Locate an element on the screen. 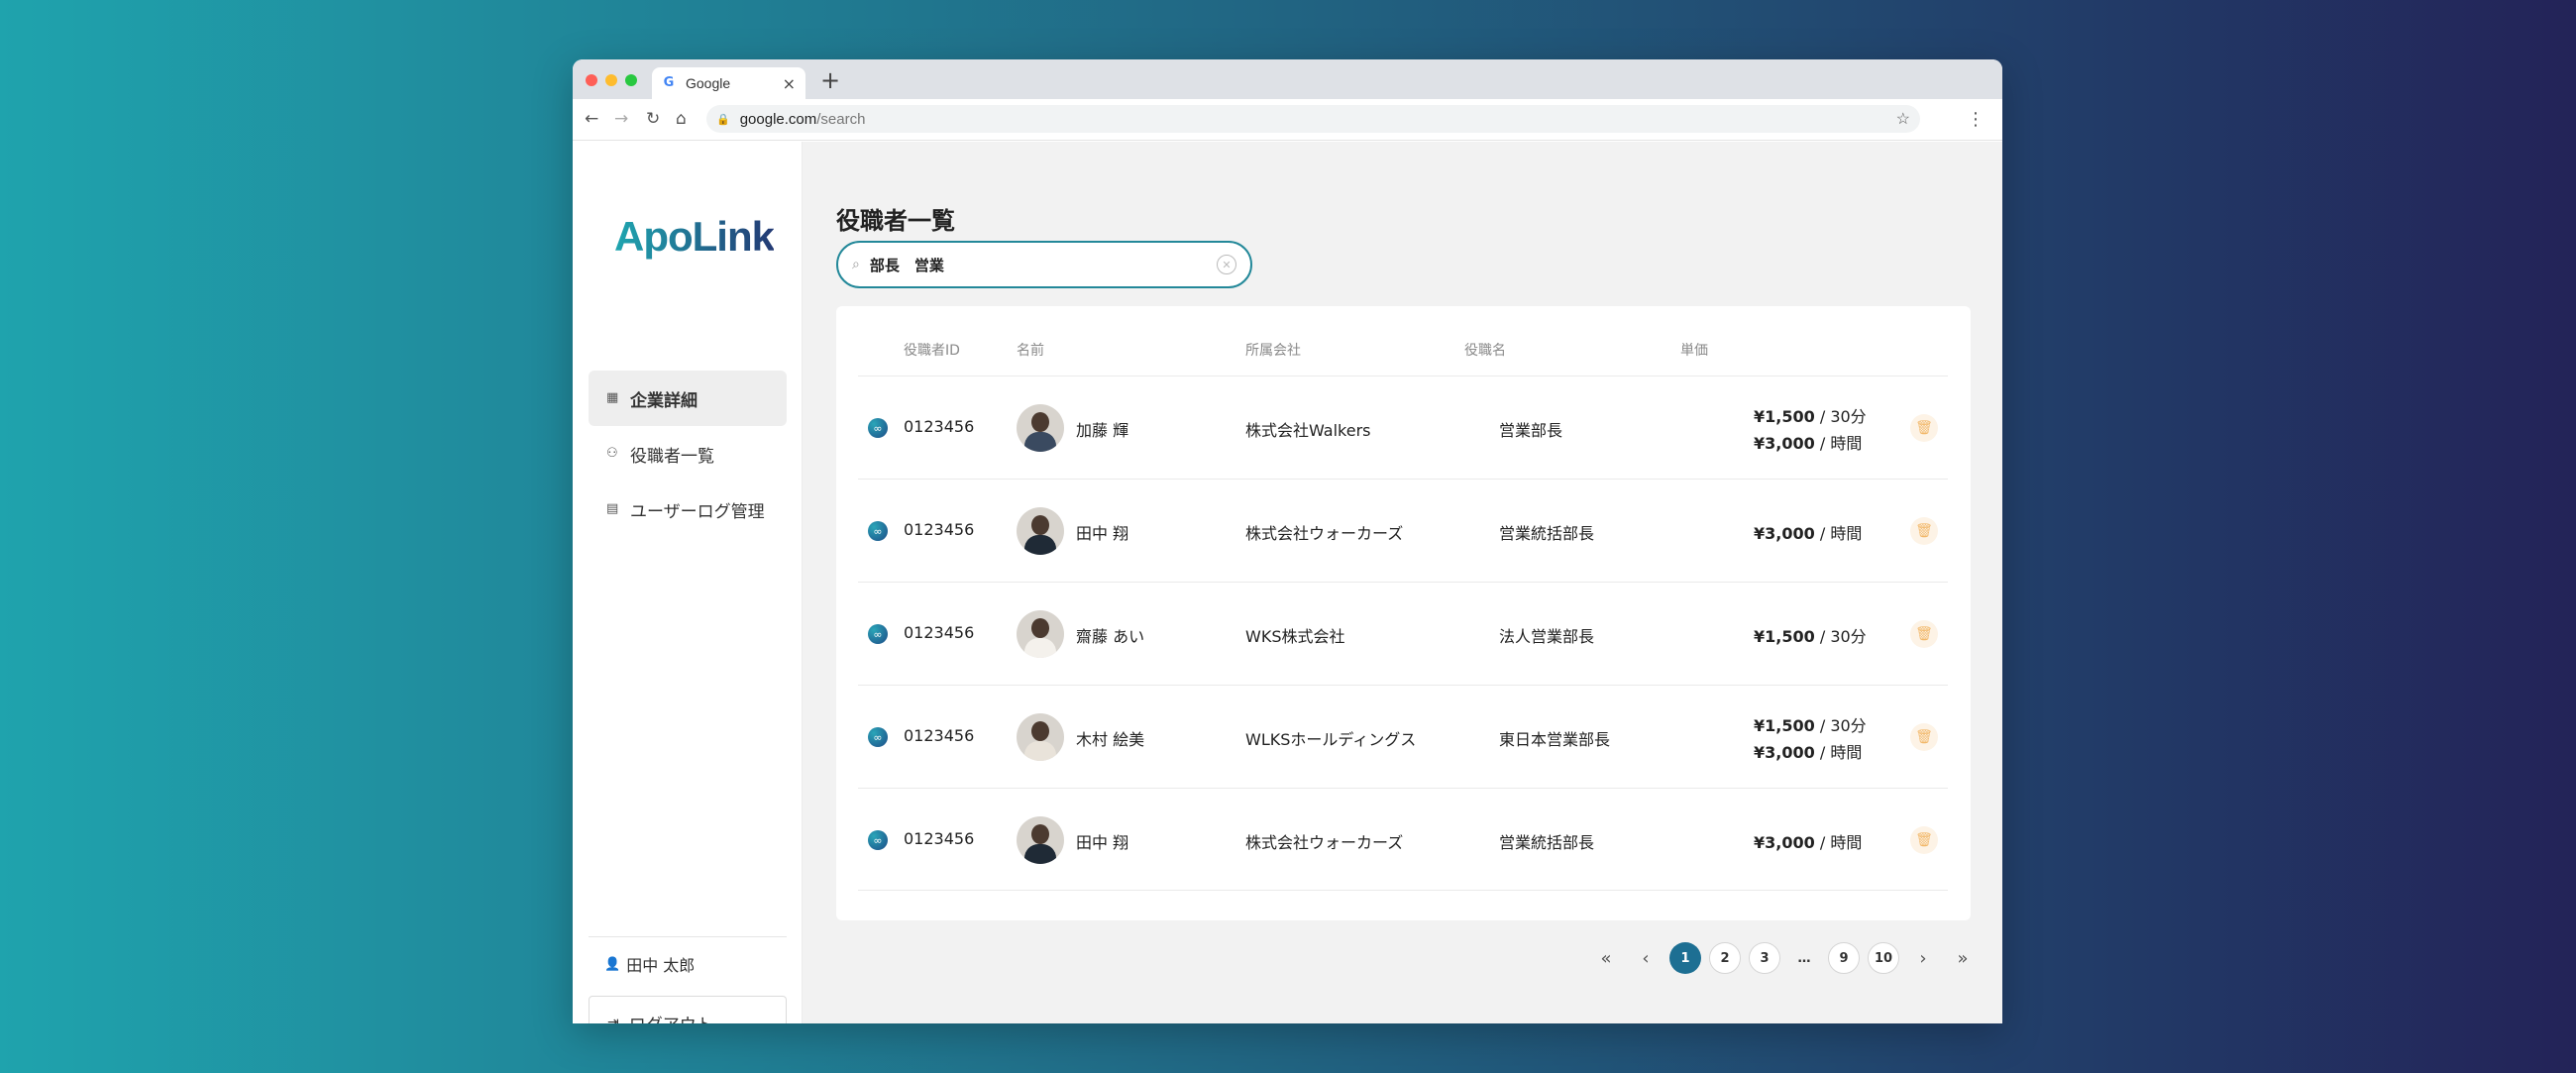 Image resolution: width=2576 pixels, height=1073 pixels. close-tab-icon: × is located at coordinates (790, 83).